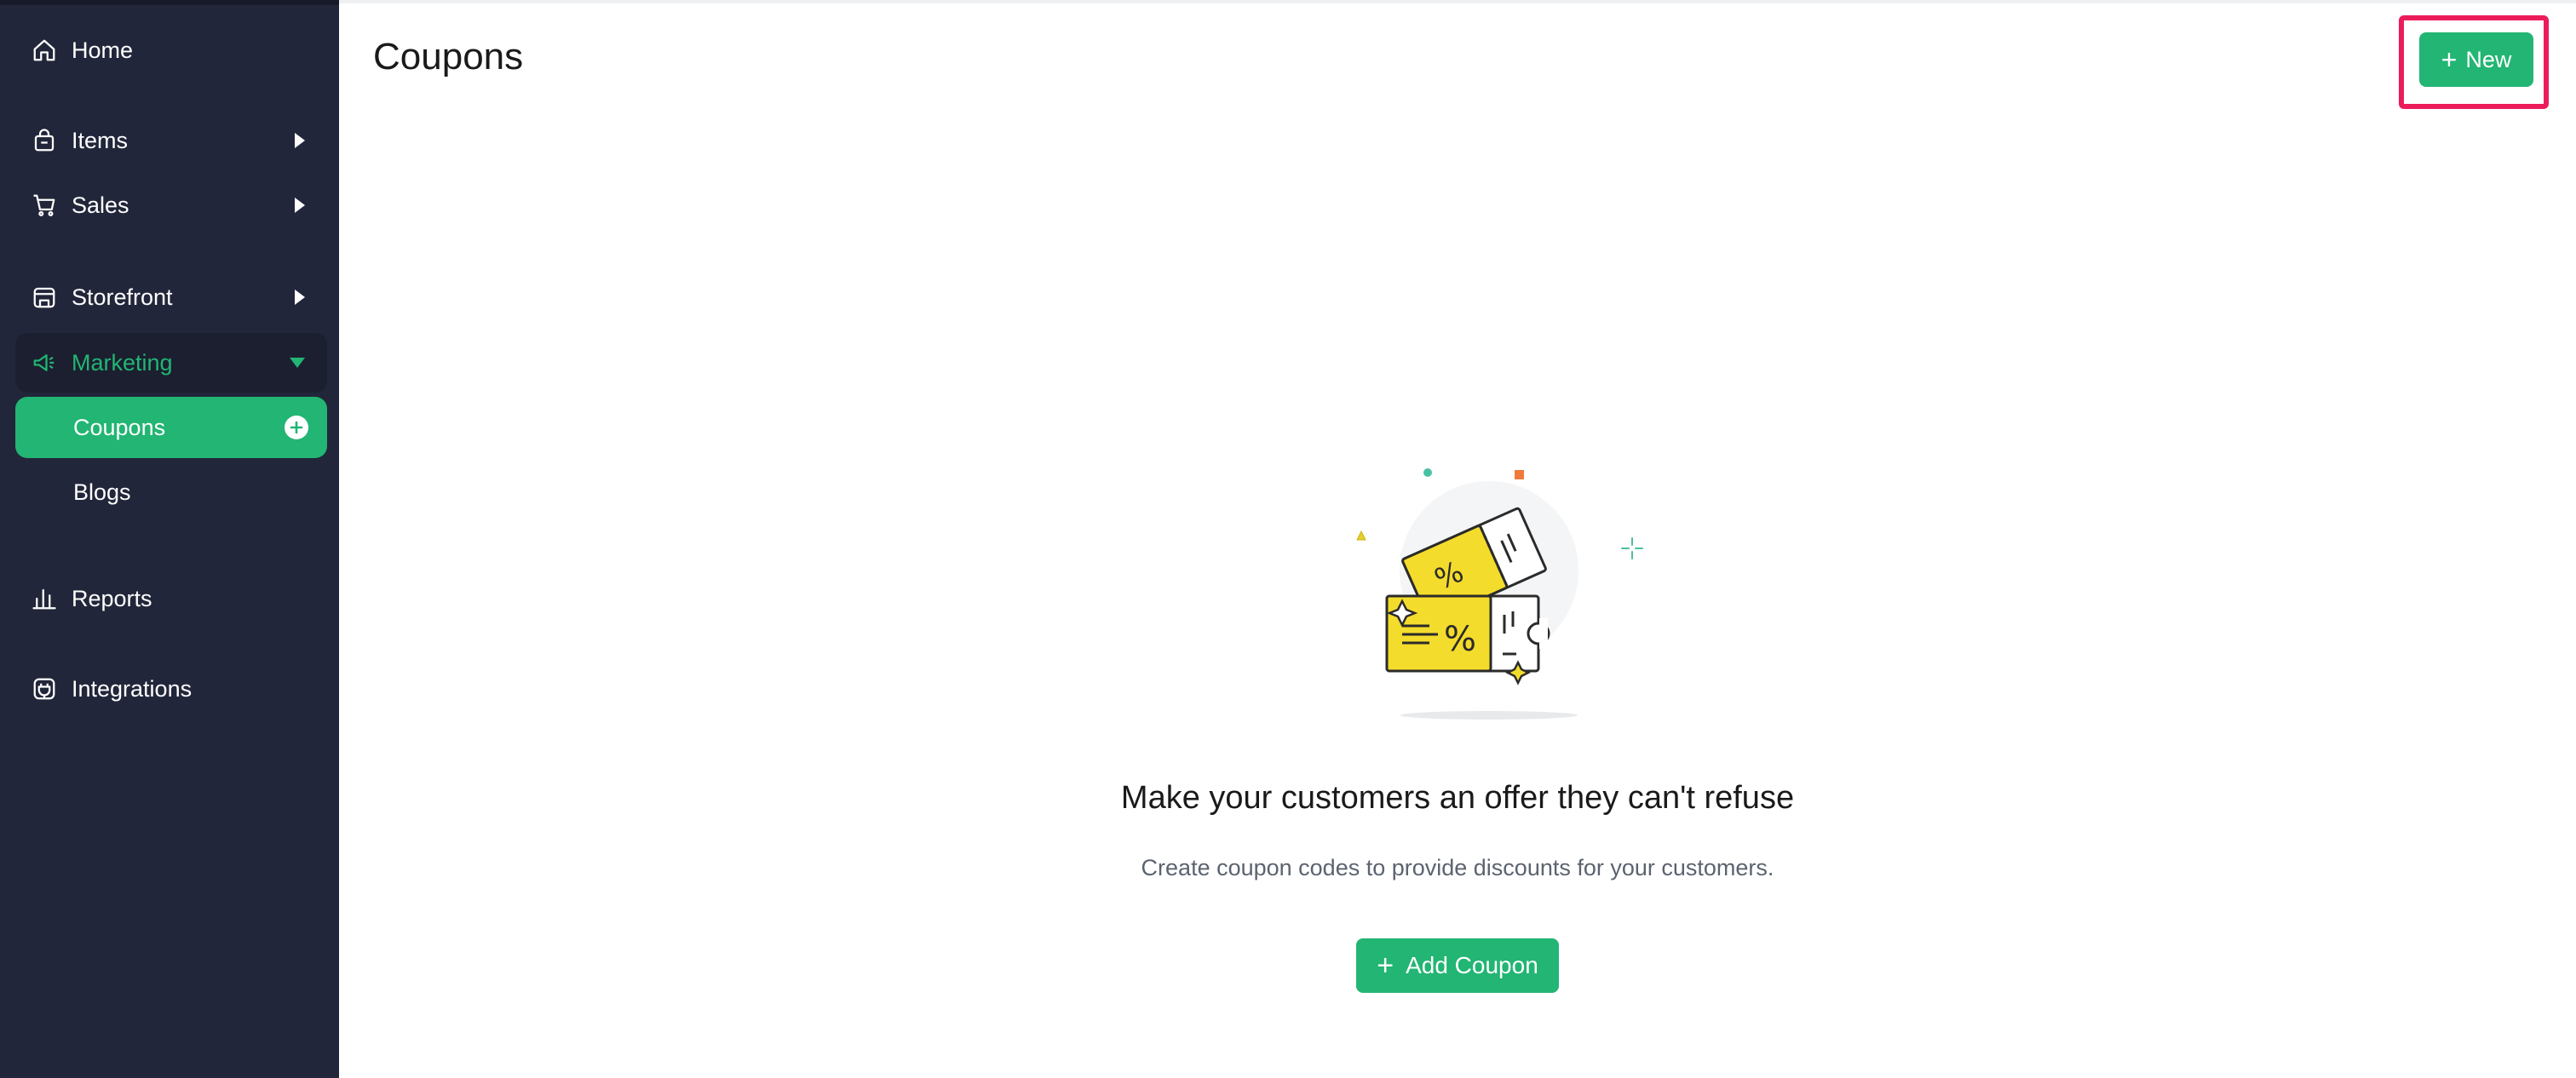  Describe the element at coordinates (2489, 59) in the screenshot. I see `new-button-label: New` at that location.